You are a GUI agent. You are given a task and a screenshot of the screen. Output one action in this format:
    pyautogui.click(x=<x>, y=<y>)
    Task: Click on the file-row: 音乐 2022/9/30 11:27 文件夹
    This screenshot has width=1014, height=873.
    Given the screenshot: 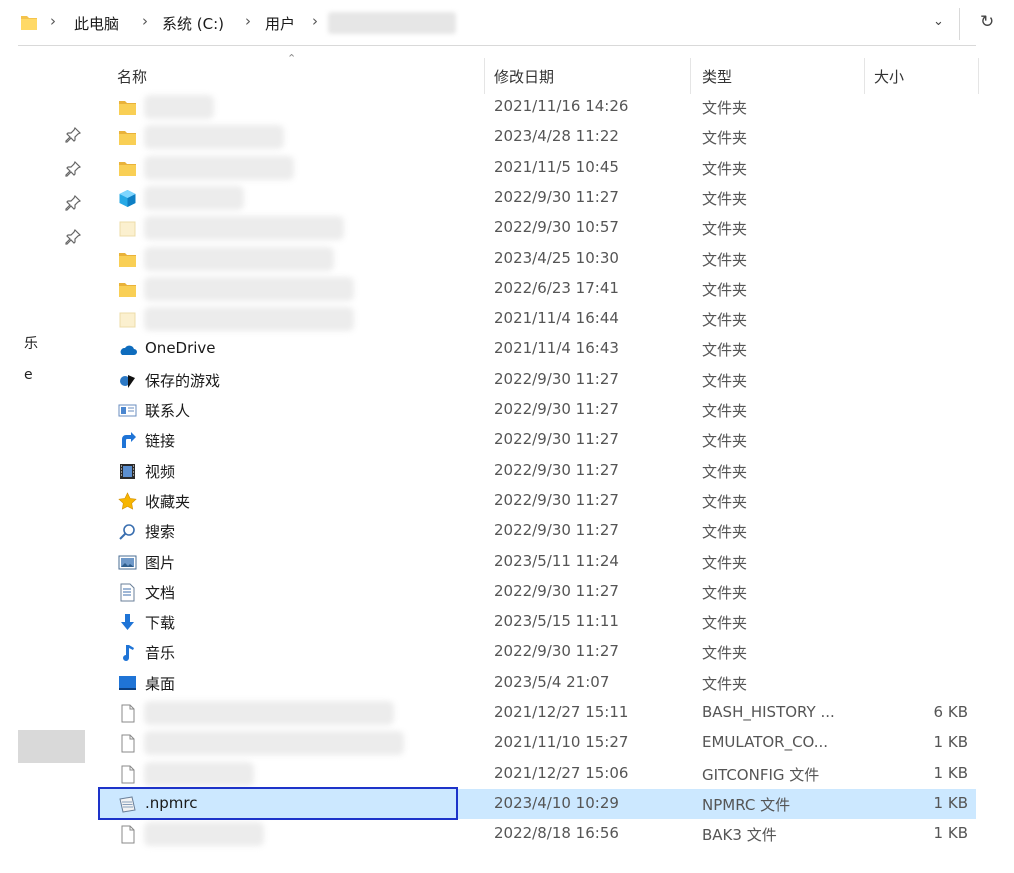 What is the action you would take?
    pyautogui.click(x=537, y=652)
    